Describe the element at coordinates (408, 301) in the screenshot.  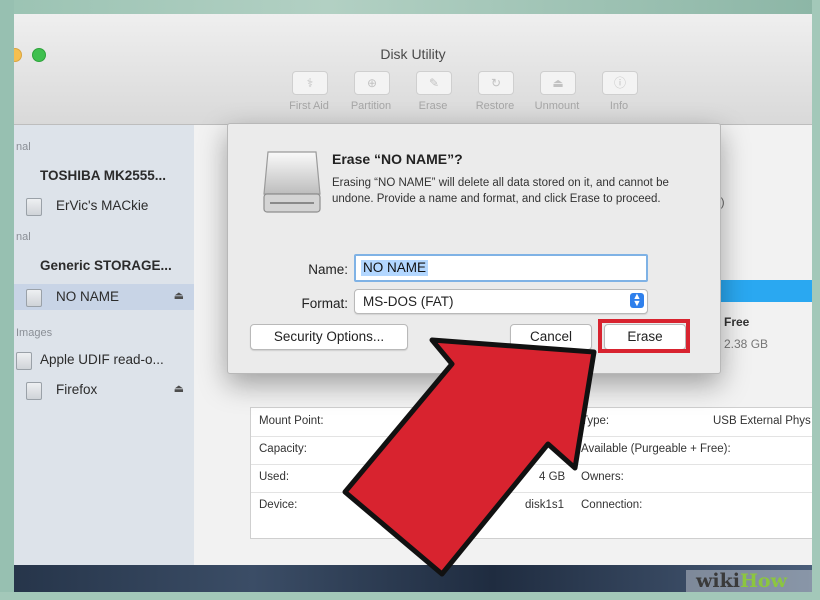
I see `format-select-value: MS-DOS (FAT)` at that location.